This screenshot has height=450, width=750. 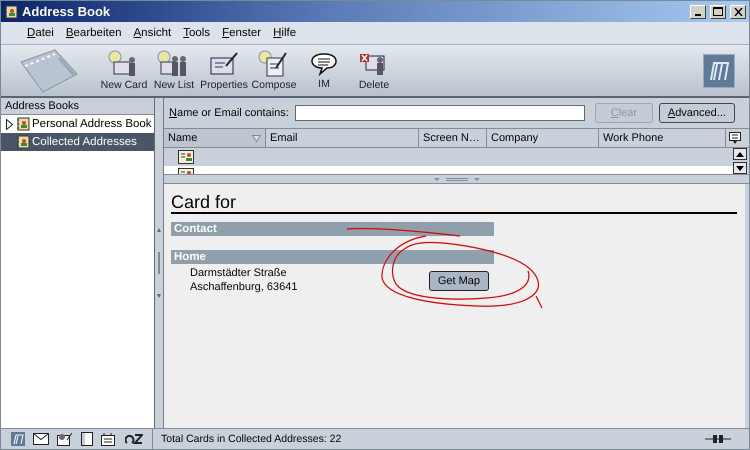 I want to click on menu-item: Ansicht, so click(x=153, y=33).